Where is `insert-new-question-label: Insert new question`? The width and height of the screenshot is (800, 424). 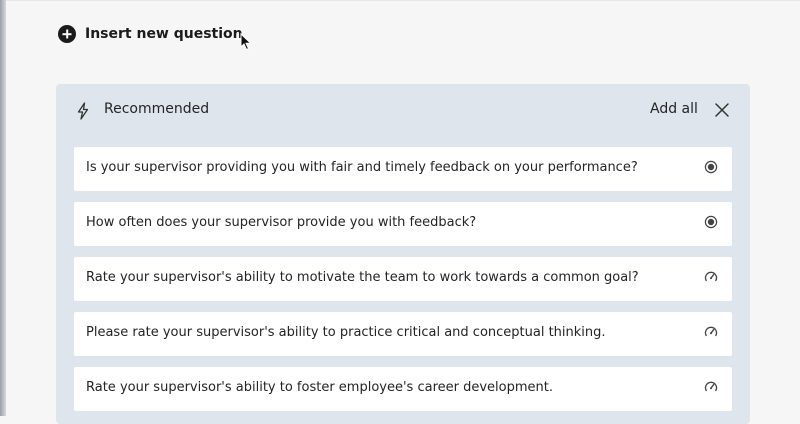
insert-new-question-label: Insert new question is located at coordinates (164, 34).